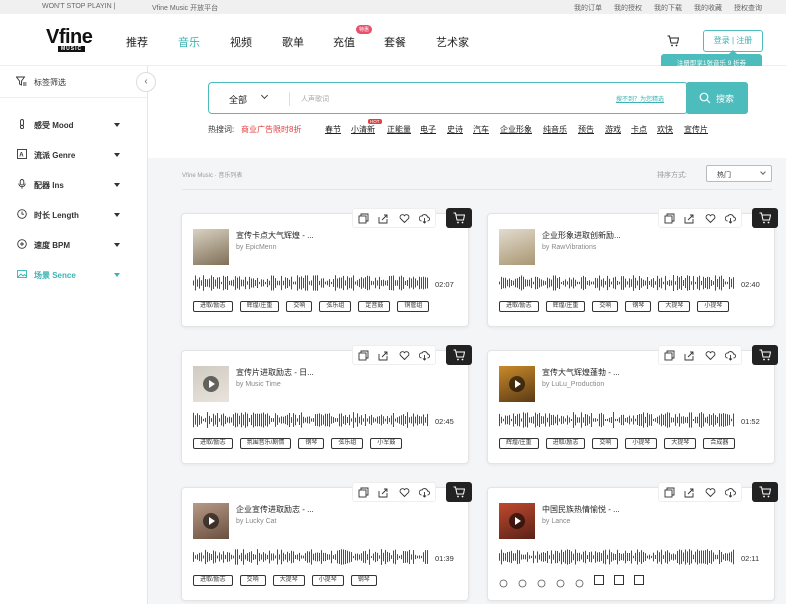 The image size is (786, 604). Describe the element at coordinates (363, 129) in the screenshot. I see `hot-keyword: 小清新` at that location.